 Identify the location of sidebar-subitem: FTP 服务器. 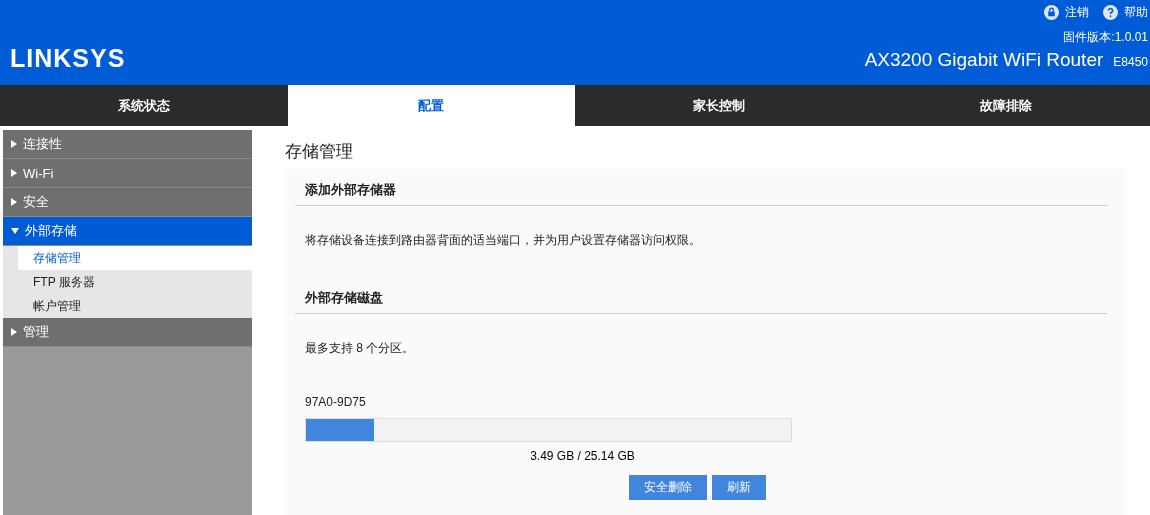
(135, 282).